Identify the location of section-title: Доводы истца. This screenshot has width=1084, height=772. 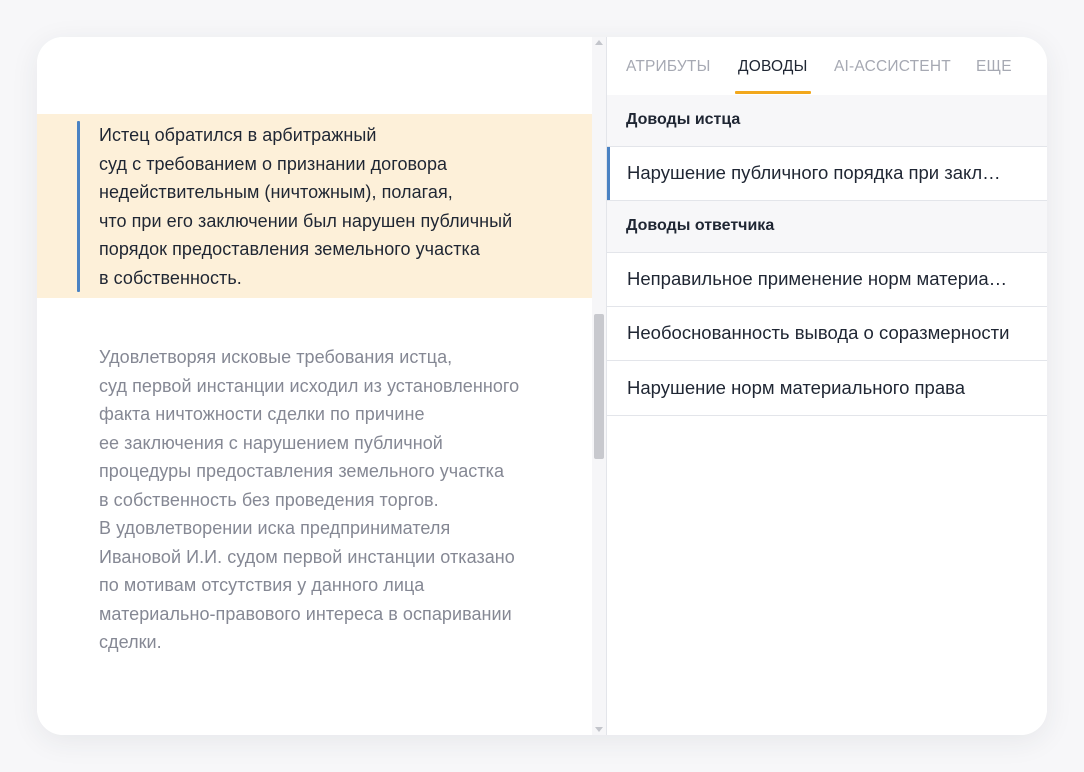
(683, 119).